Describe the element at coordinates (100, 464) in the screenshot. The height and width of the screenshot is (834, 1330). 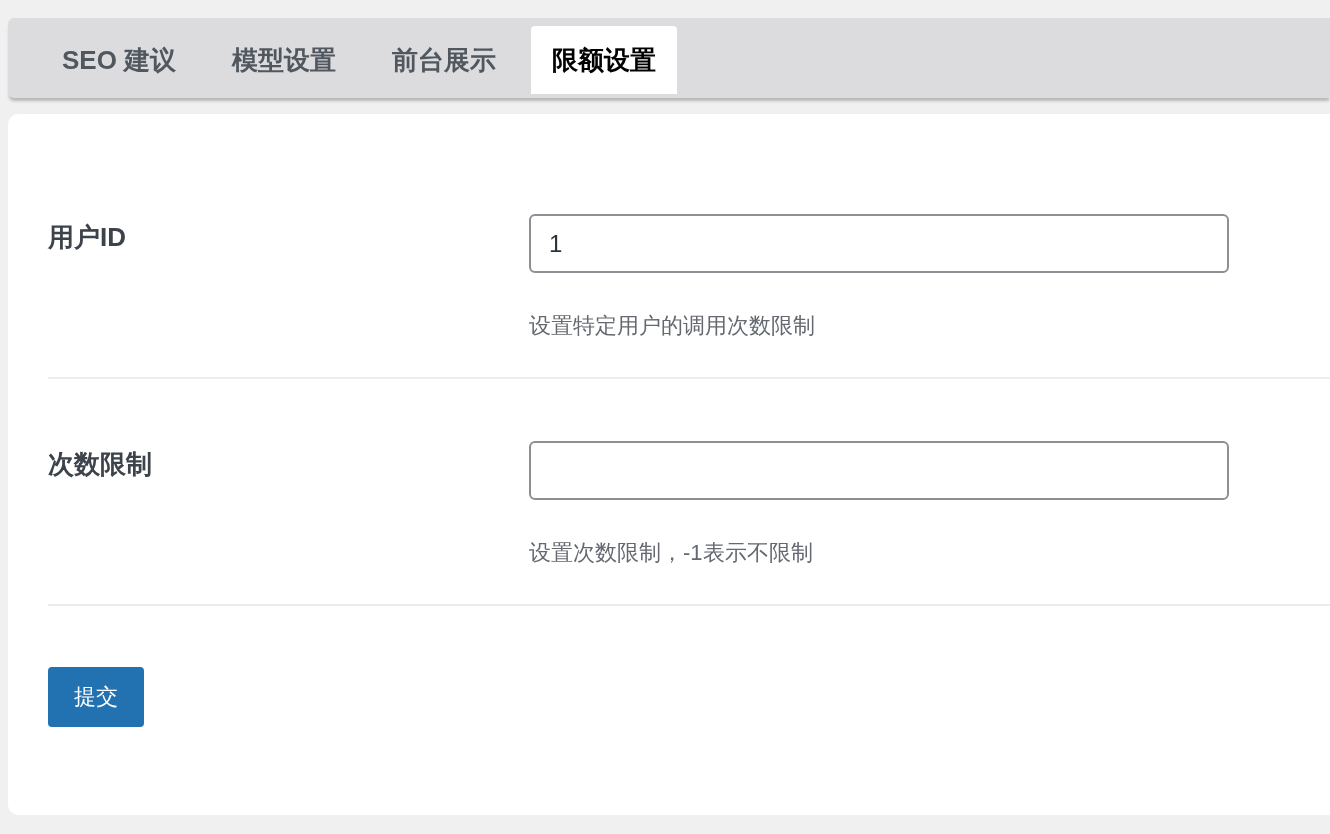
I see `field-label: 次数限制` at that location.